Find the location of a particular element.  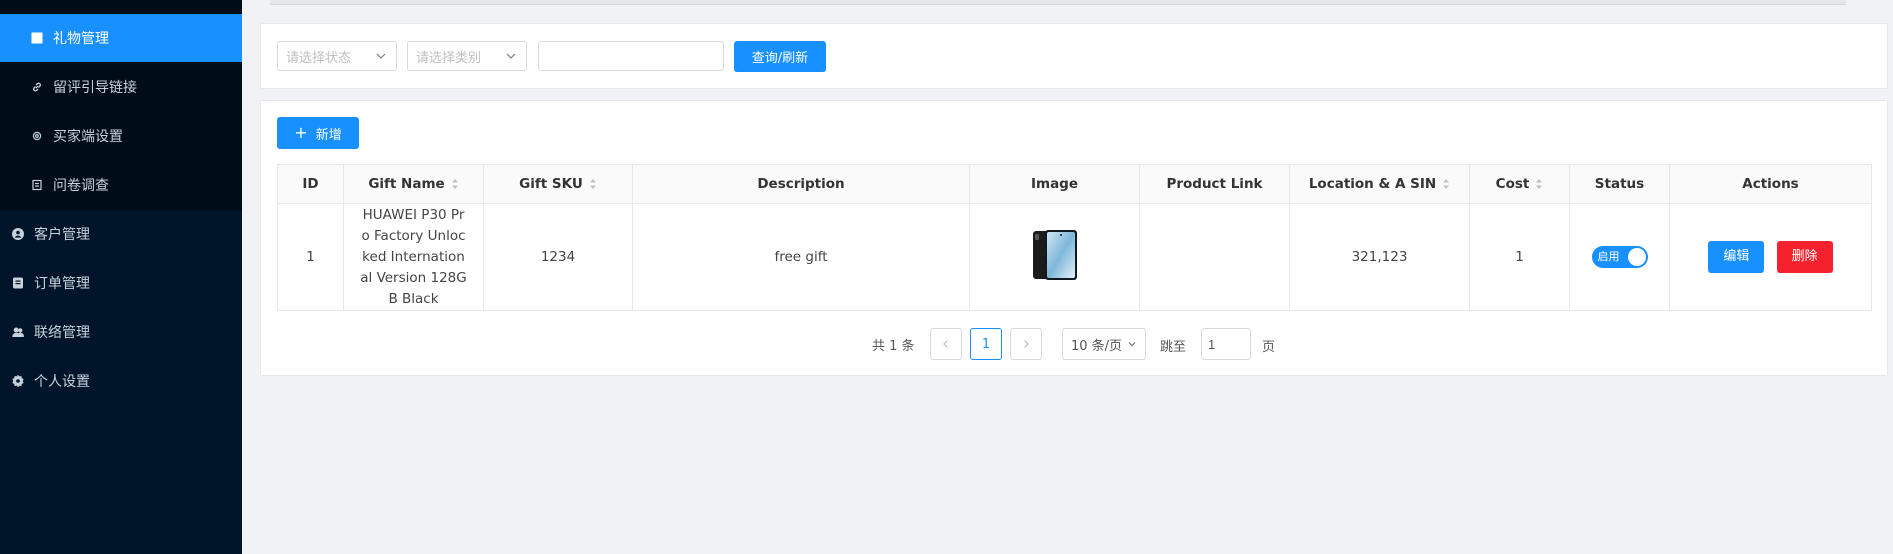

pagination: 共 1 条 1 10 条/页 跳至 页 is located at coordinates (1074, 344).